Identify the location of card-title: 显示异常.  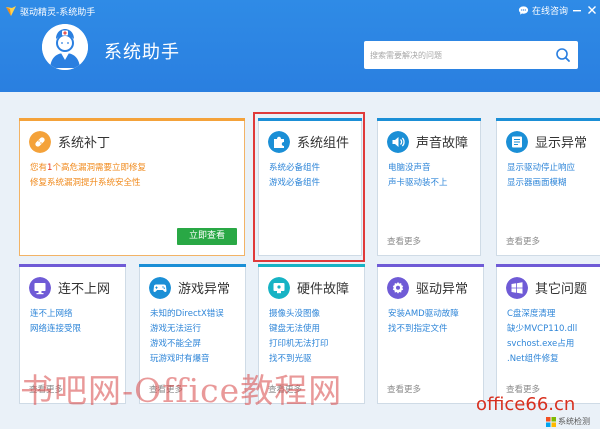
(561, 143).